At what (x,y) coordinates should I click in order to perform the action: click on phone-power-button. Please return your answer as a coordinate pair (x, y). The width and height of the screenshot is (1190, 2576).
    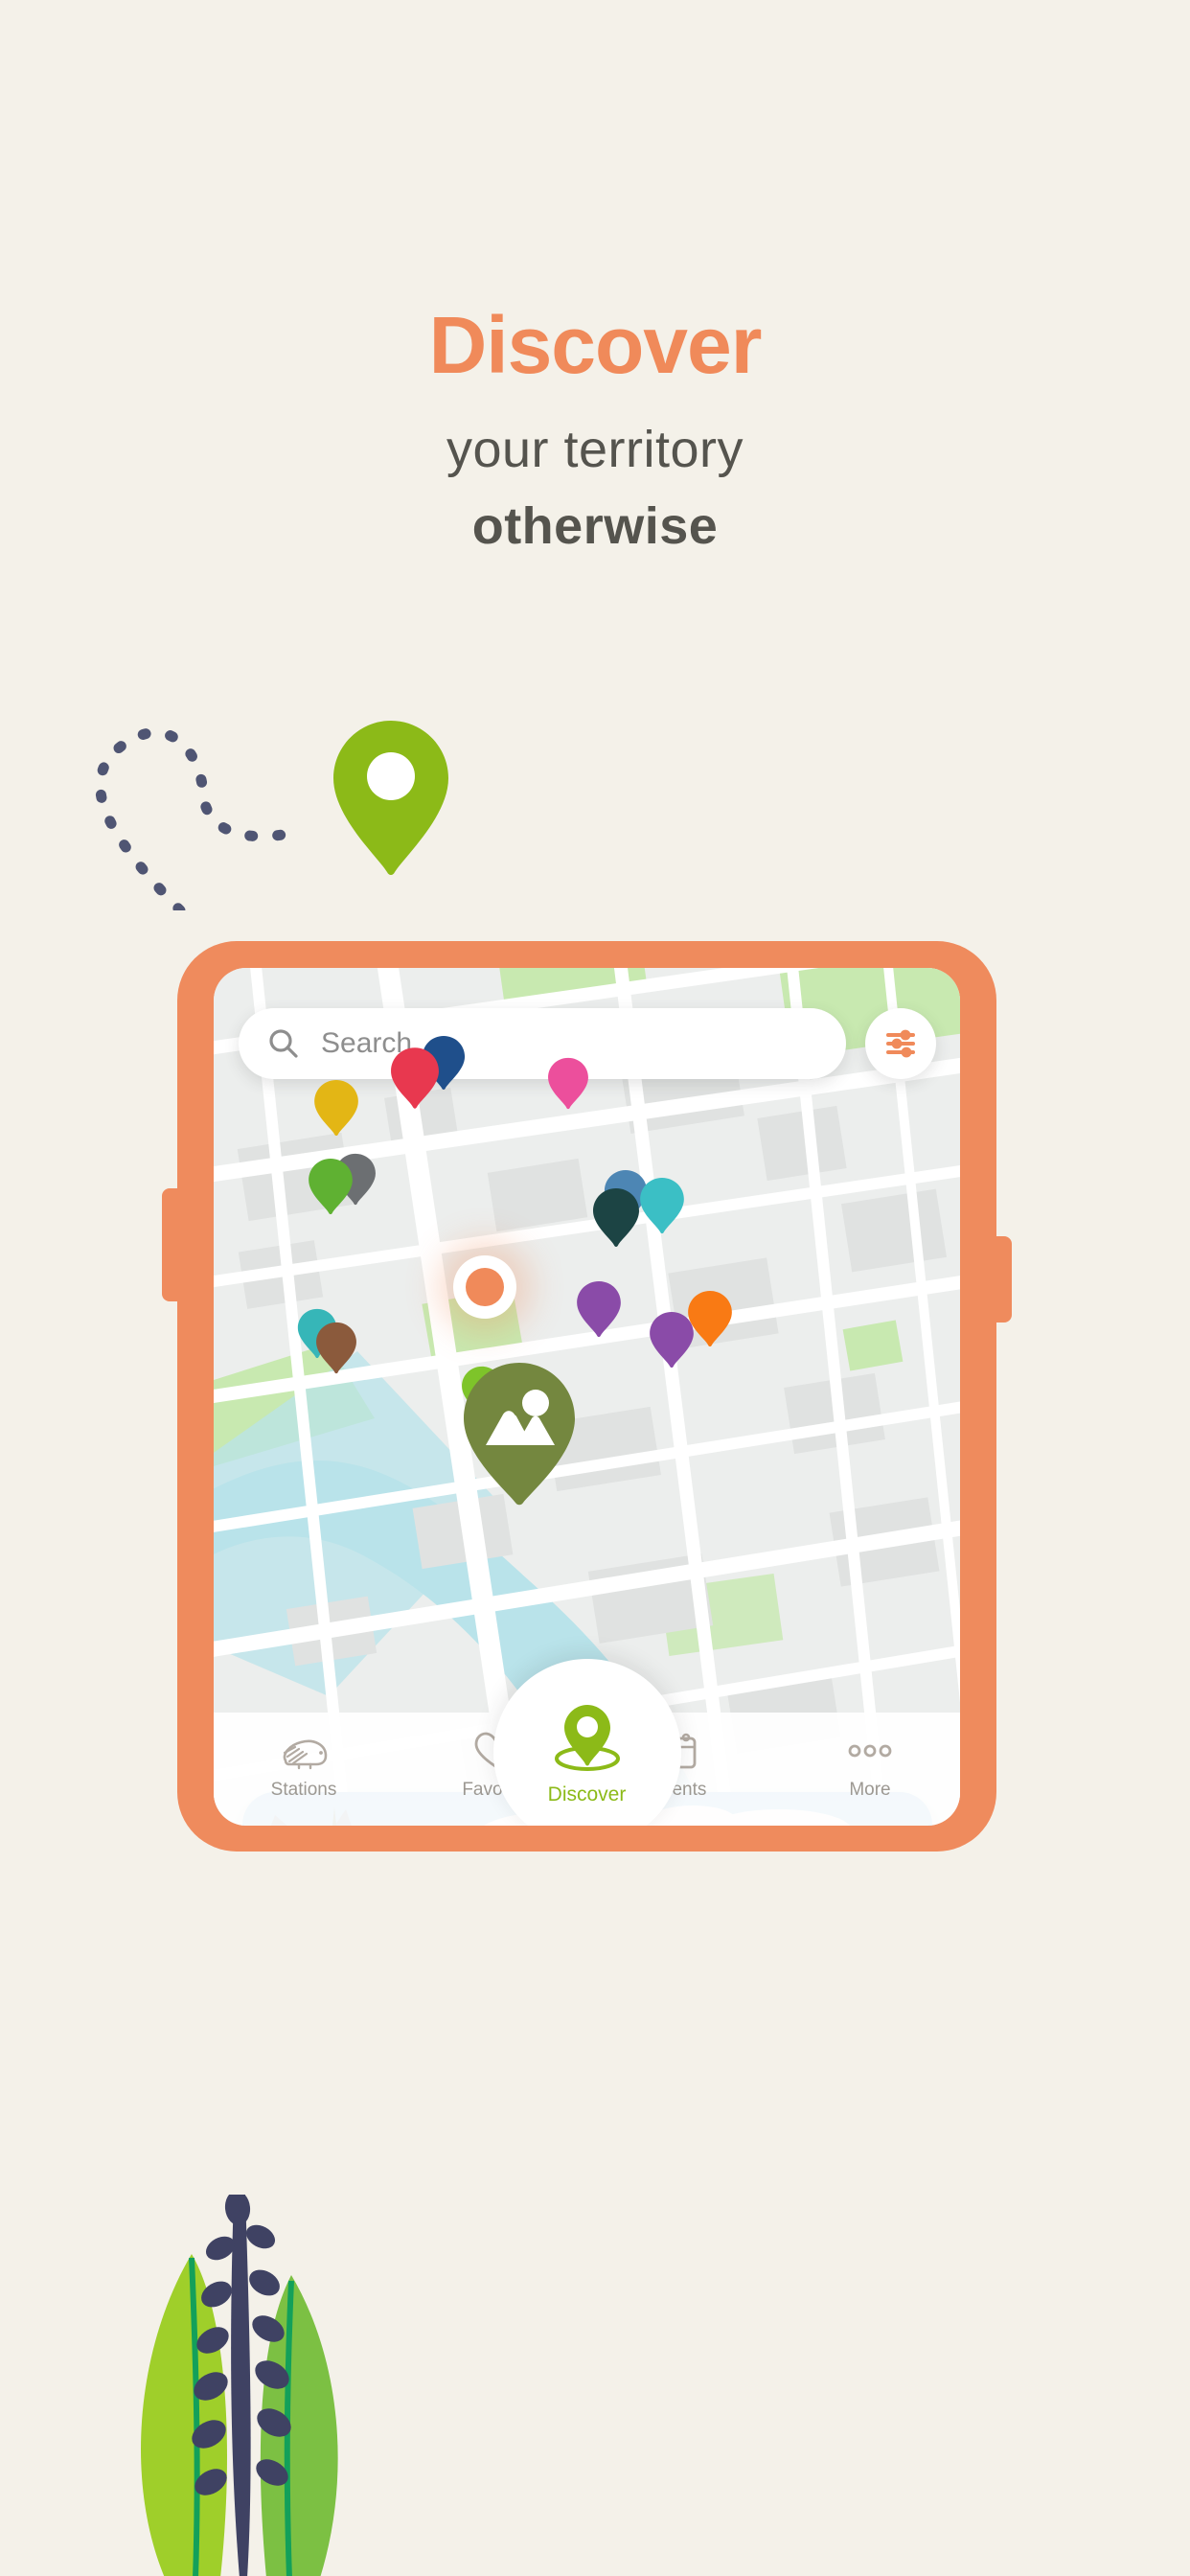
    Looking at the image, I should click on (1003, 1279).